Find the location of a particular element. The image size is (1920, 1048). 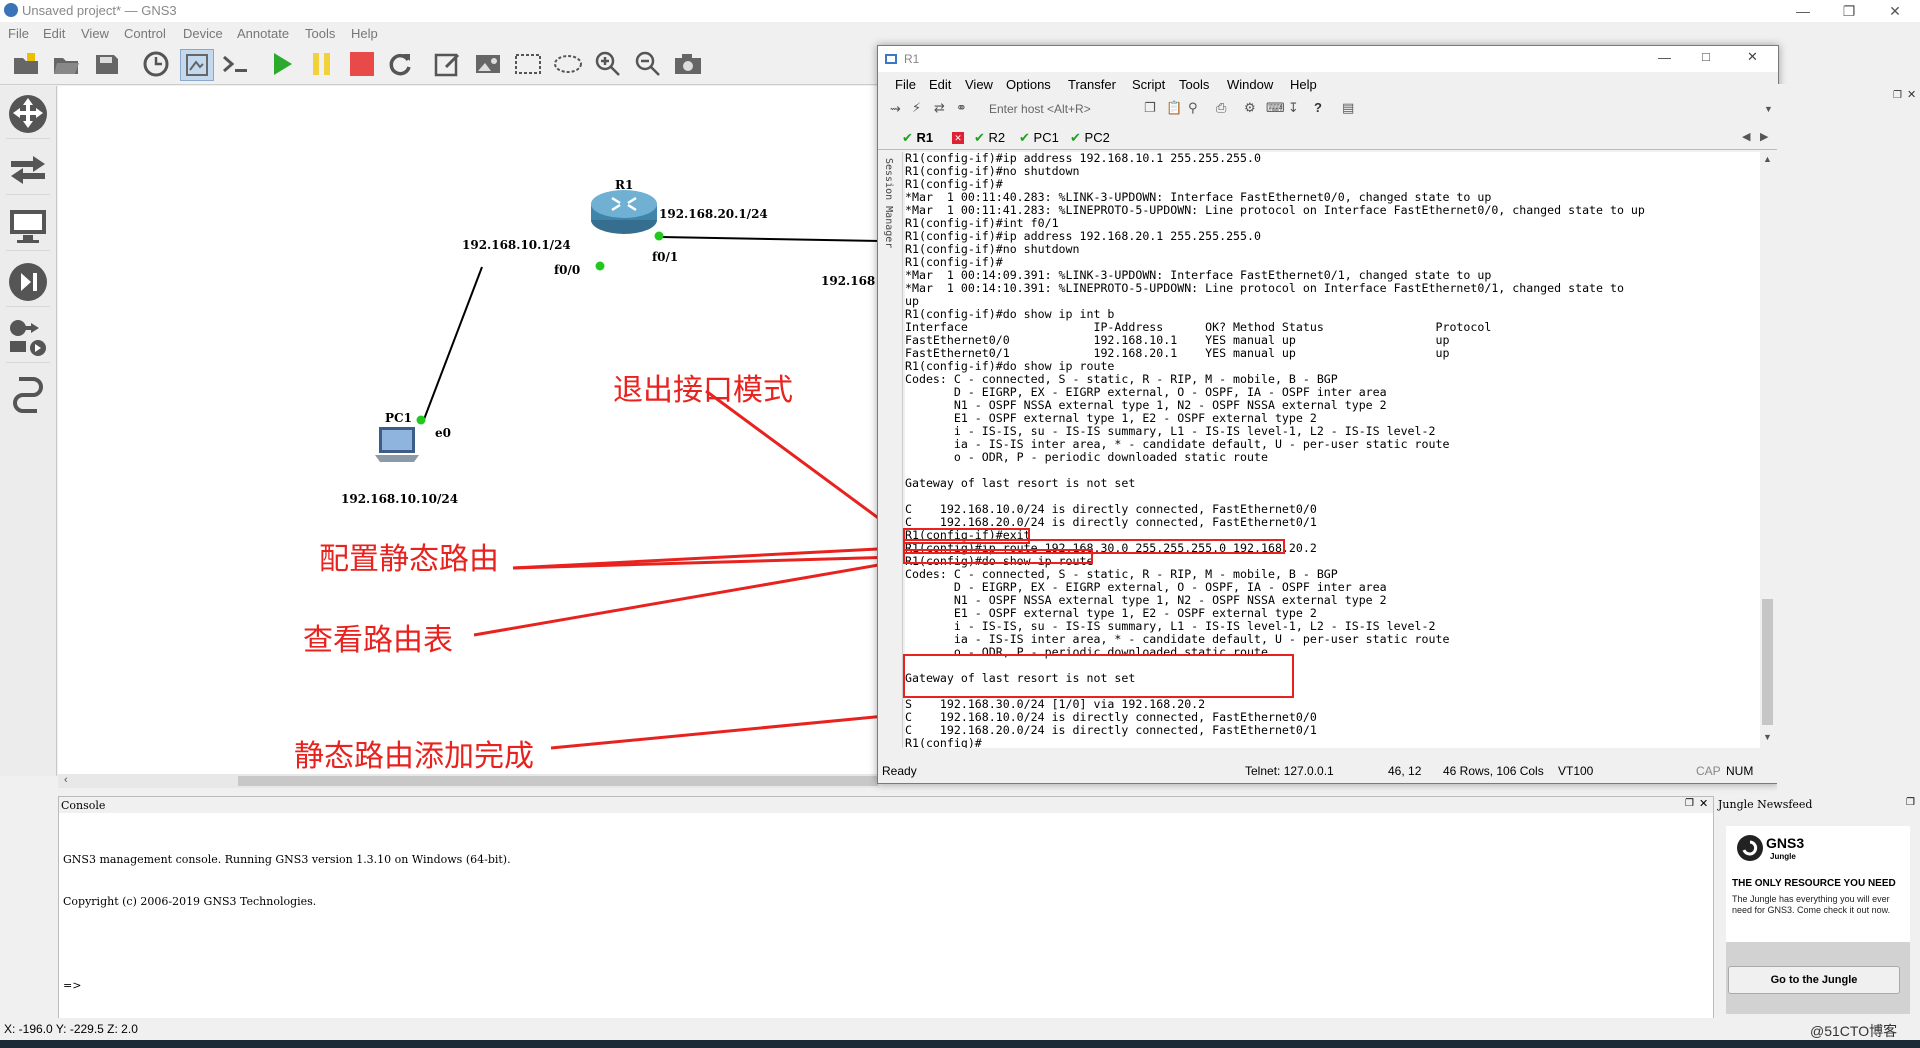

insert-picture-icon is located at coordinates (488, 64).